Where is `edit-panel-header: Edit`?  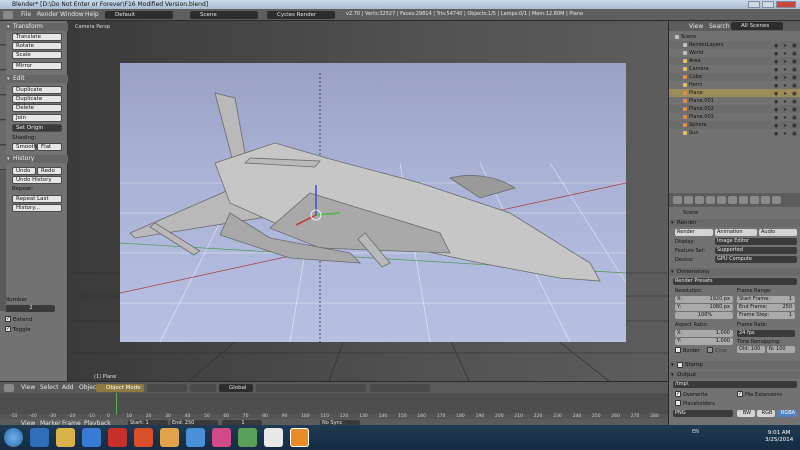 edit-panel-header: Edit is located at coordinates (37, 79).